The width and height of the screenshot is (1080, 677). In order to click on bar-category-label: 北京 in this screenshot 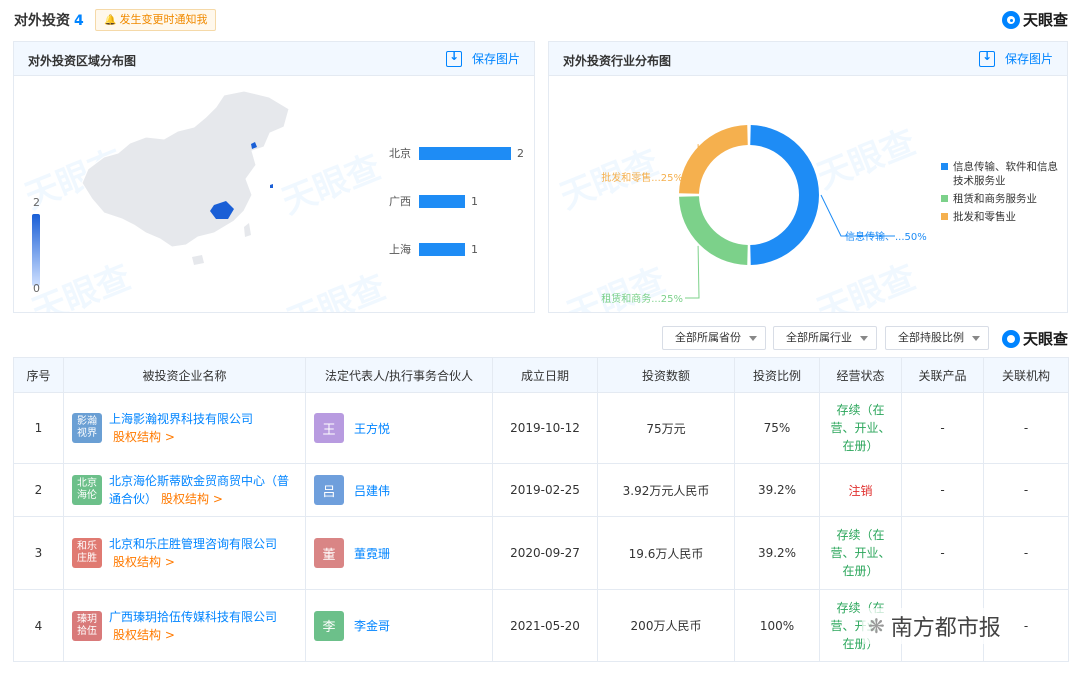, I will do `click(400, 153)`.